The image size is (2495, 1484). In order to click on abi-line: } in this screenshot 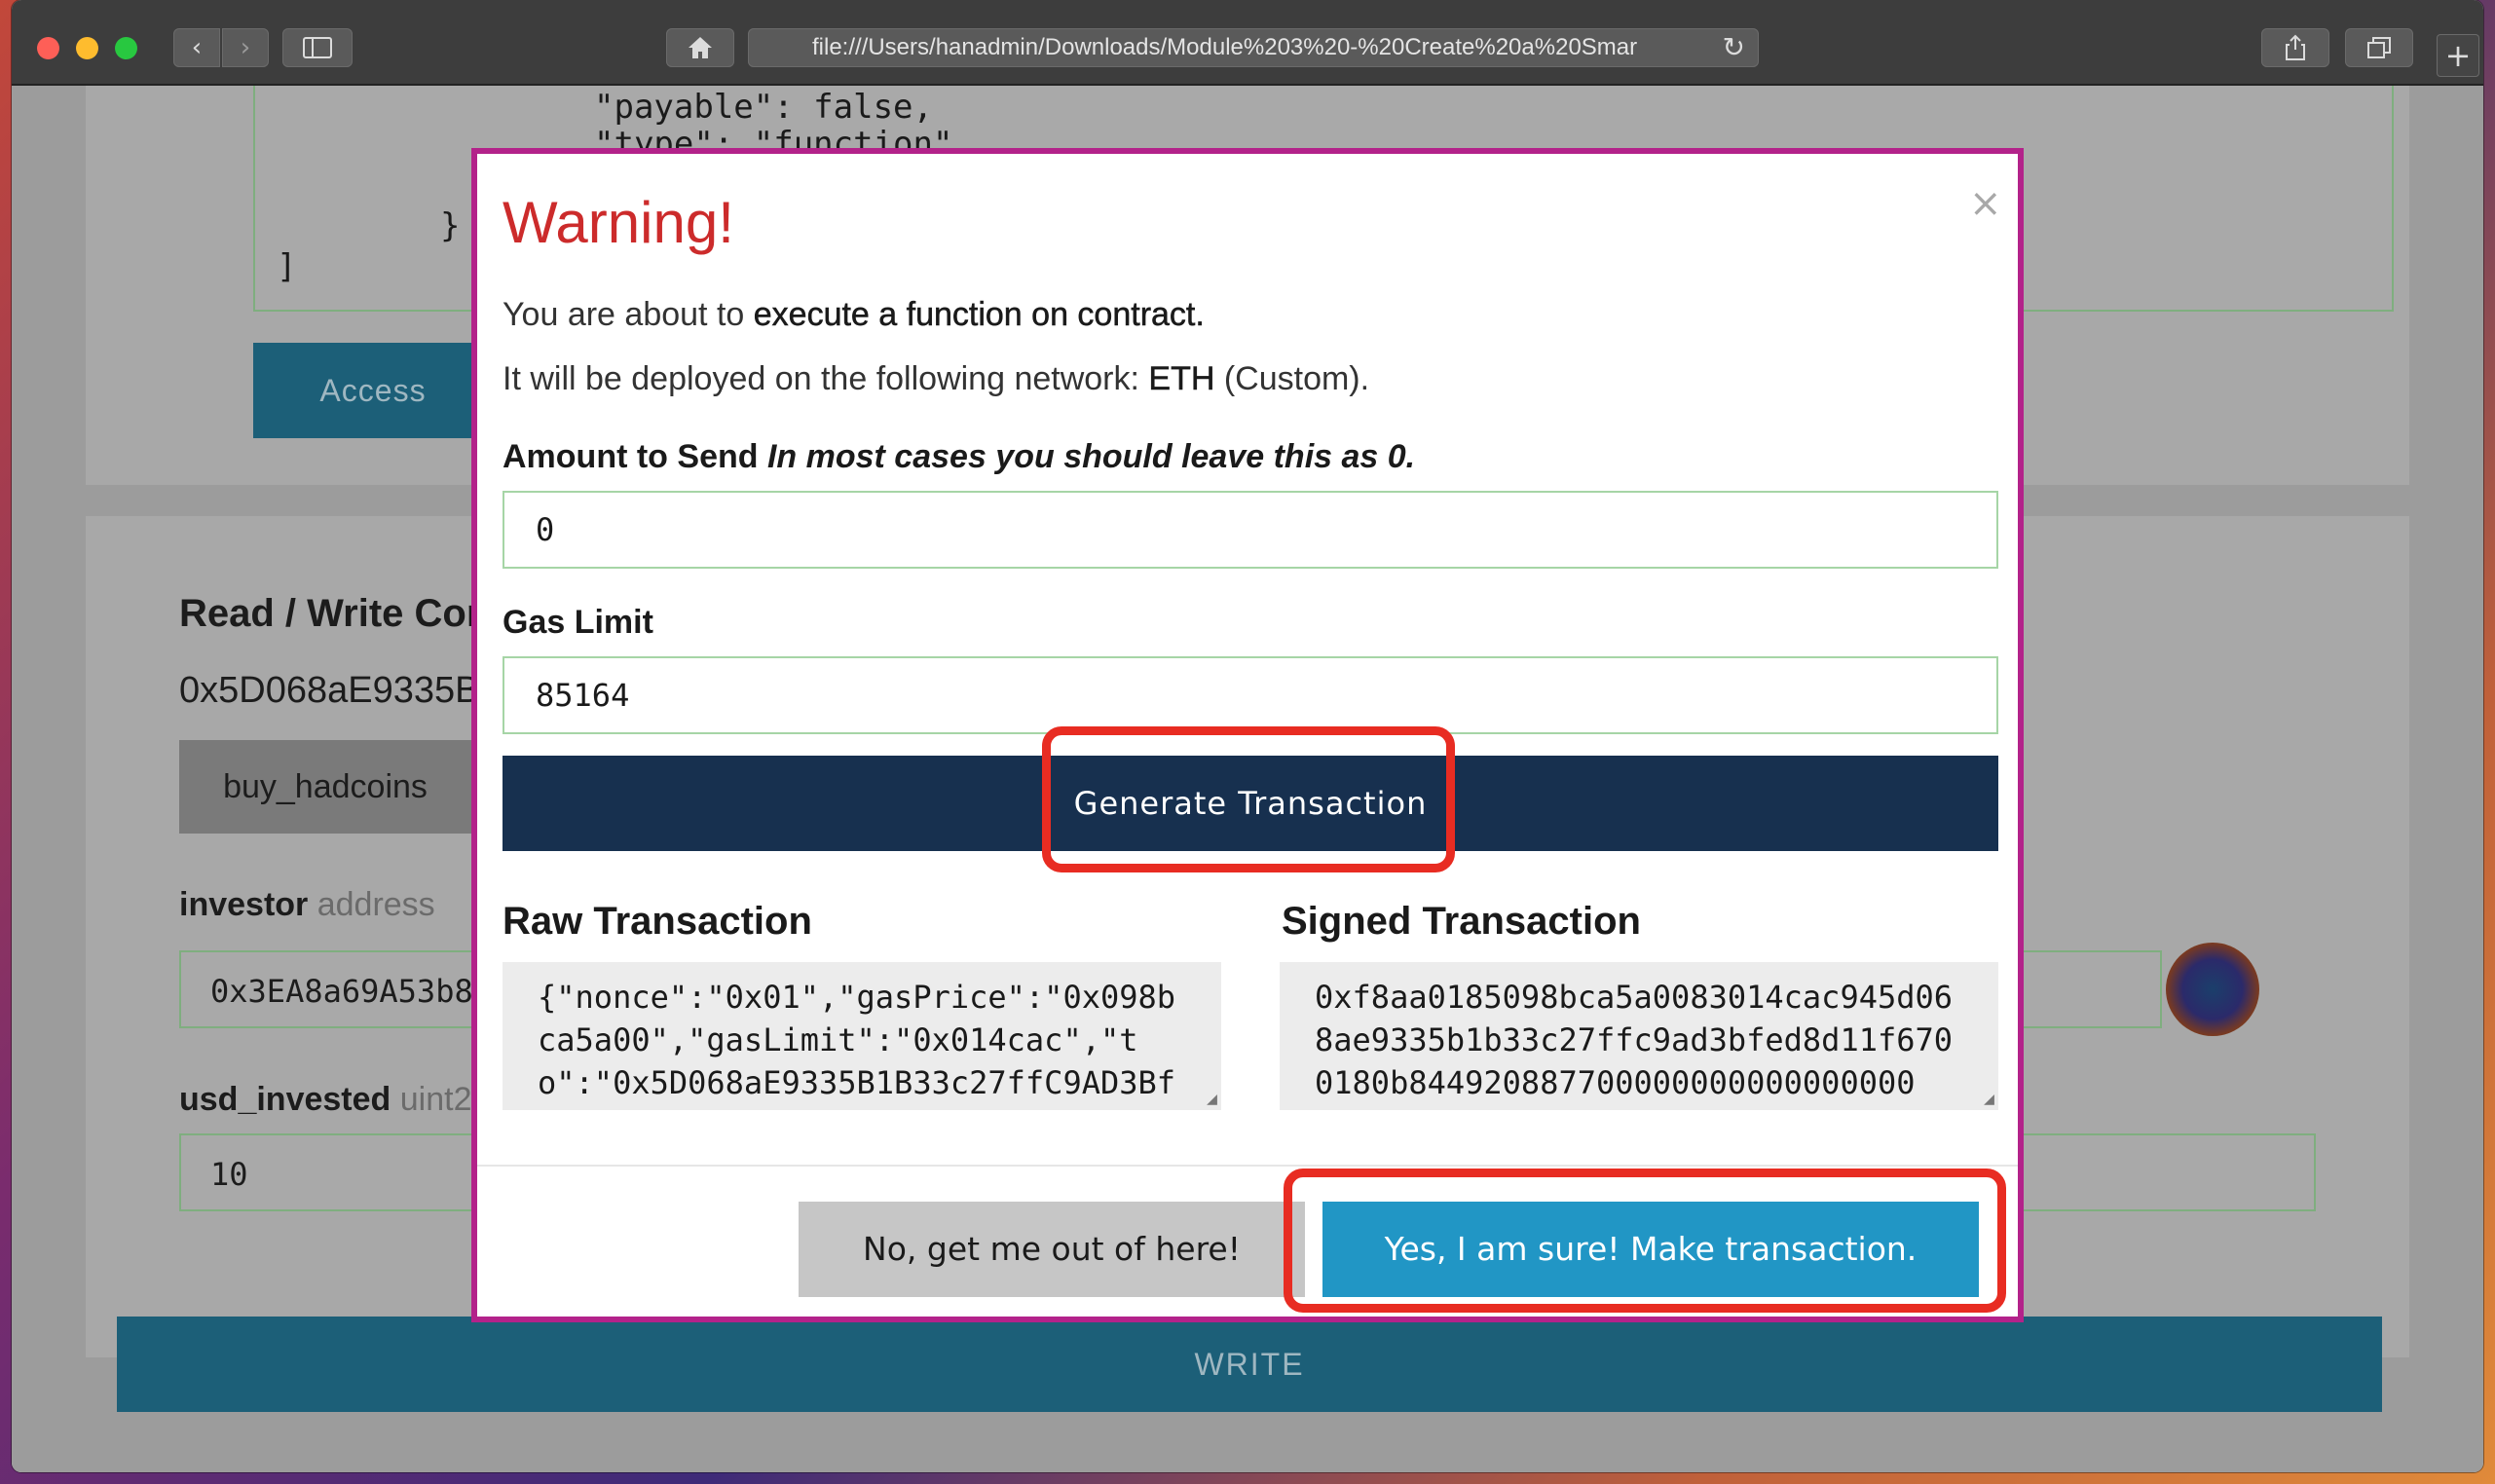, I will do `click(450, 225)`.